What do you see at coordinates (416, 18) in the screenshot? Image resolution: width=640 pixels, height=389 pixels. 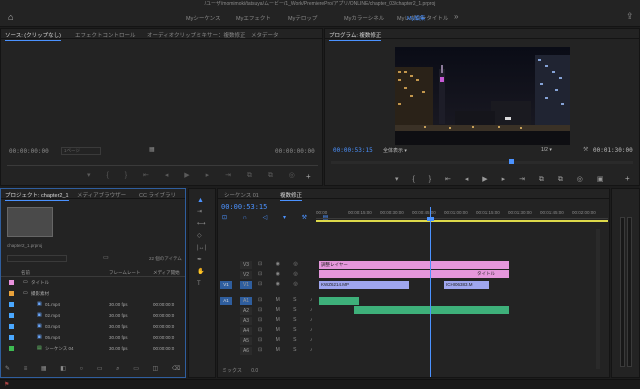 I see `workspace-tab-5: My編集` at bounding box center [416, 18].